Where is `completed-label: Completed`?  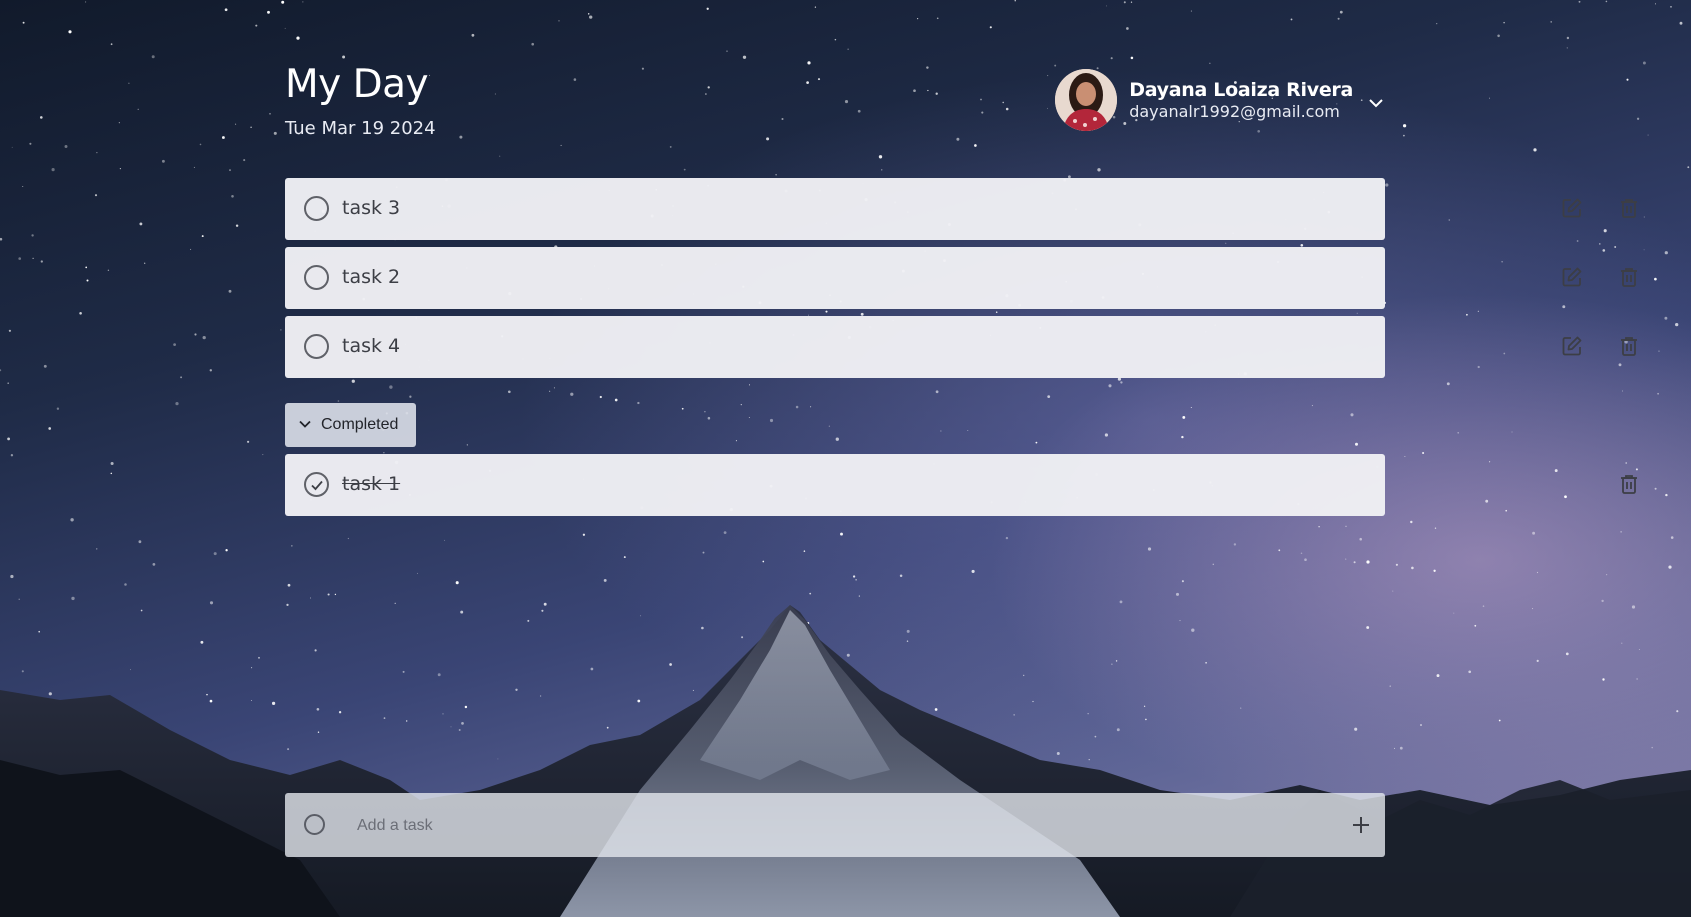
completed-label: Completed is located at coordinates (360, 424).